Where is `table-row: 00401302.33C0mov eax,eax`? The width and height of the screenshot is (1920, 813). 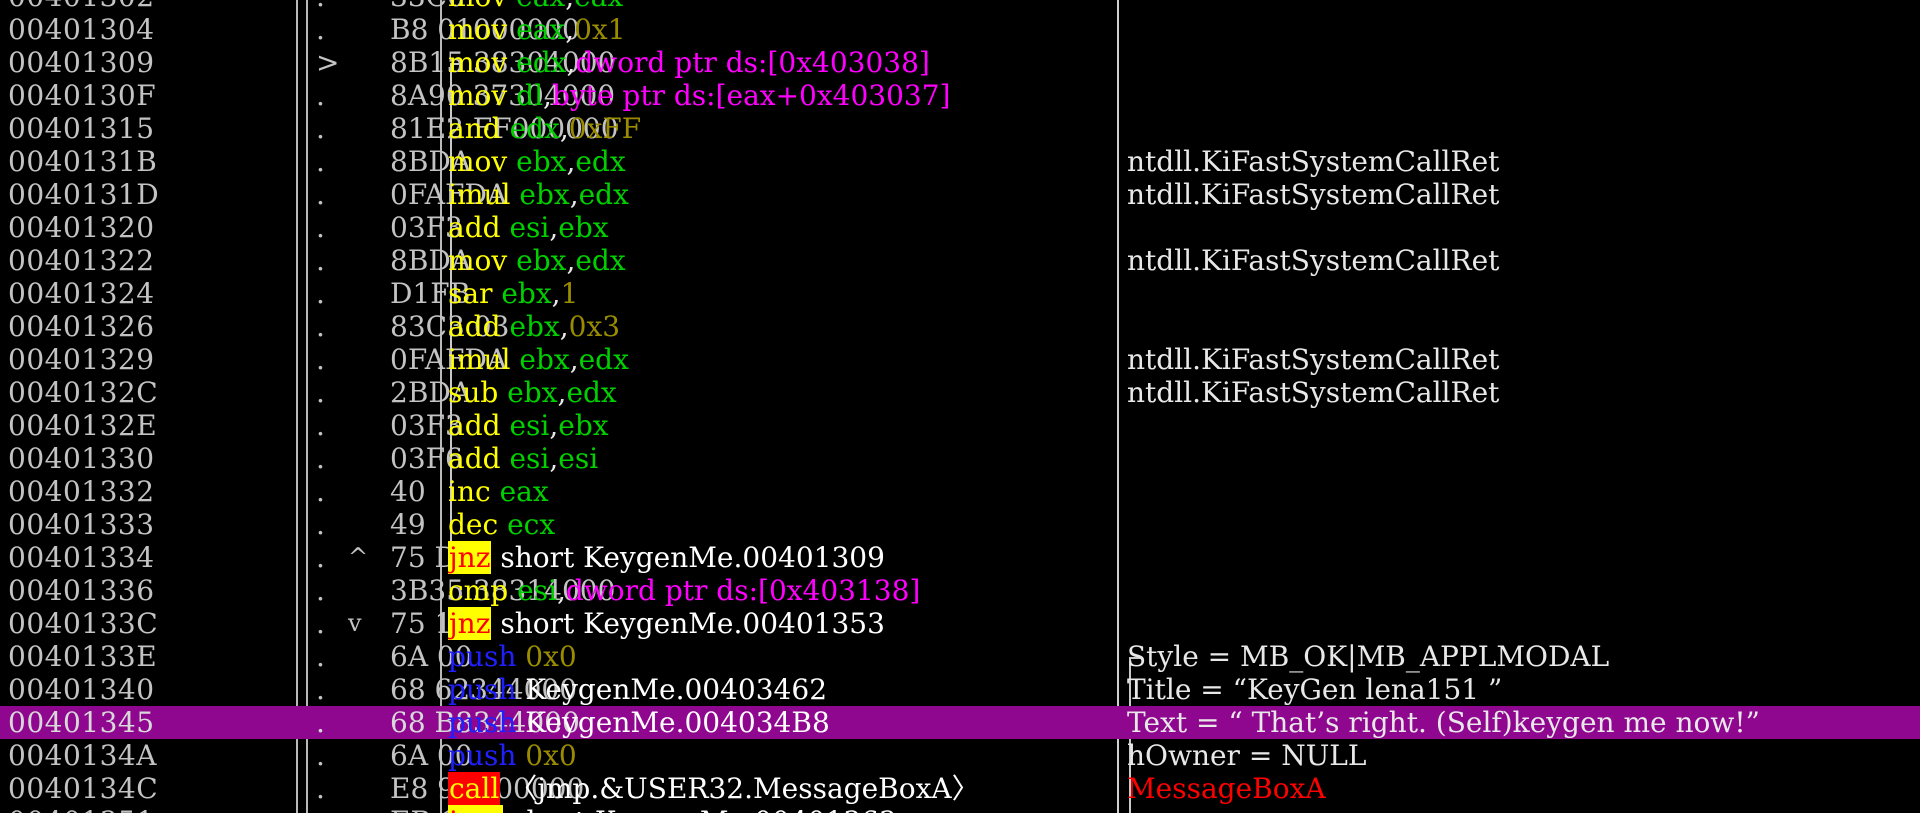
table-row: 00401302.33C0mov eax,eax is located at coordinates (960, 6).